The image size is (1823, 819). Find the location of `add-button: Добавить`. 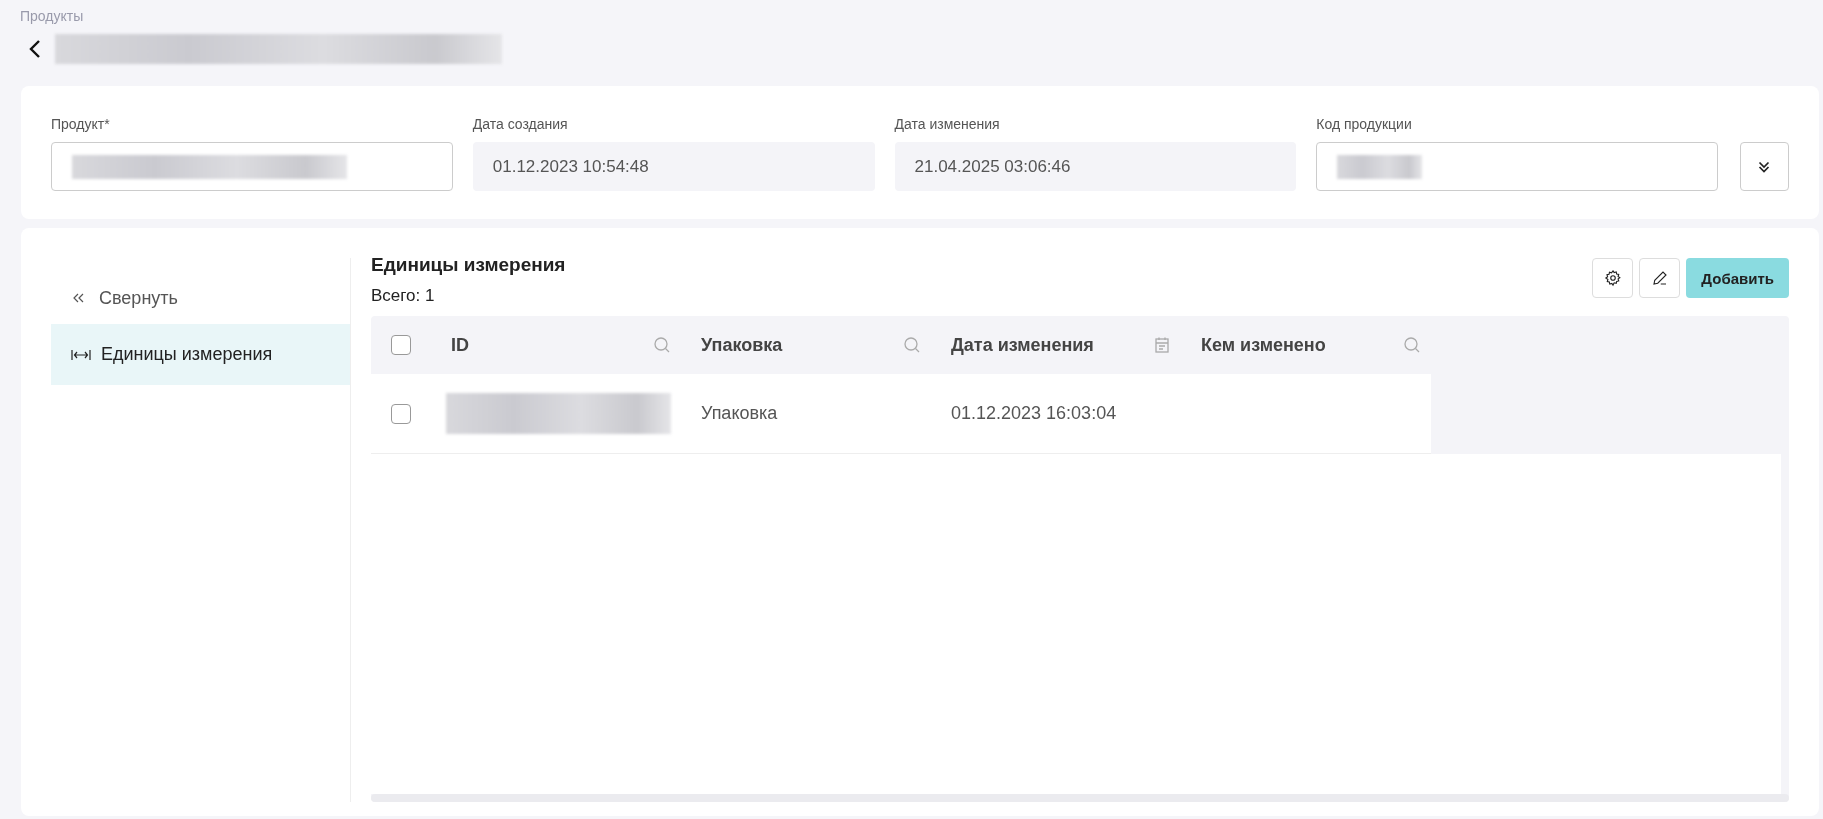

add-button: Добавить is located at coordinates (1737, 278).